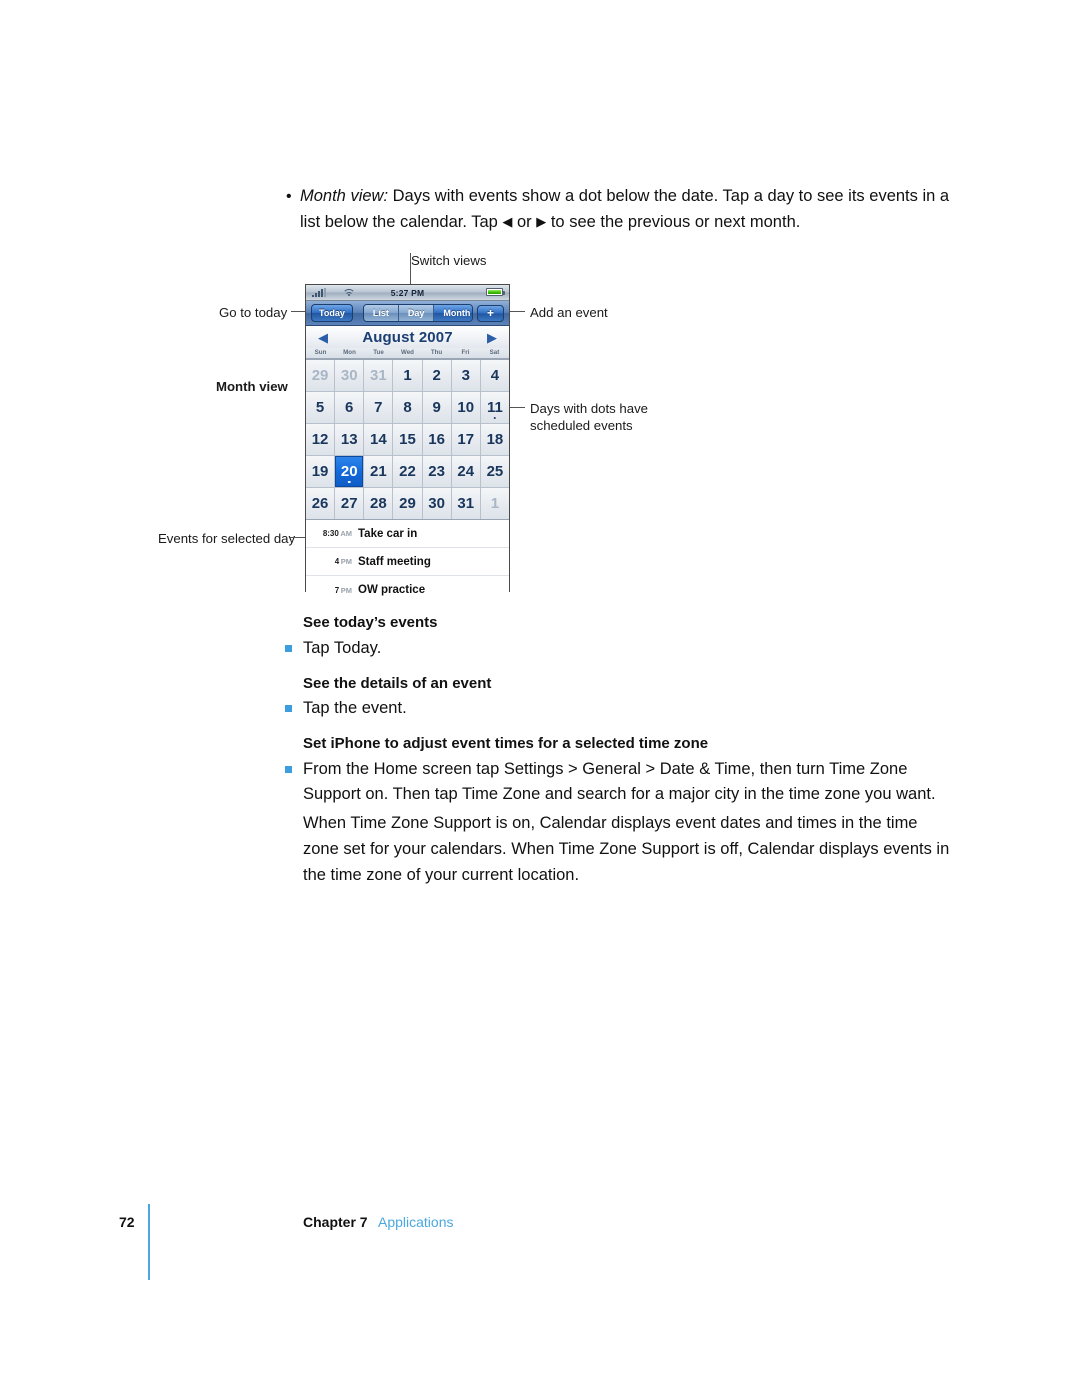 Image resolution: width=1080 pixels, height=1397 pixels. I want to click on calendar-day-number: 24, so click(466, 471).